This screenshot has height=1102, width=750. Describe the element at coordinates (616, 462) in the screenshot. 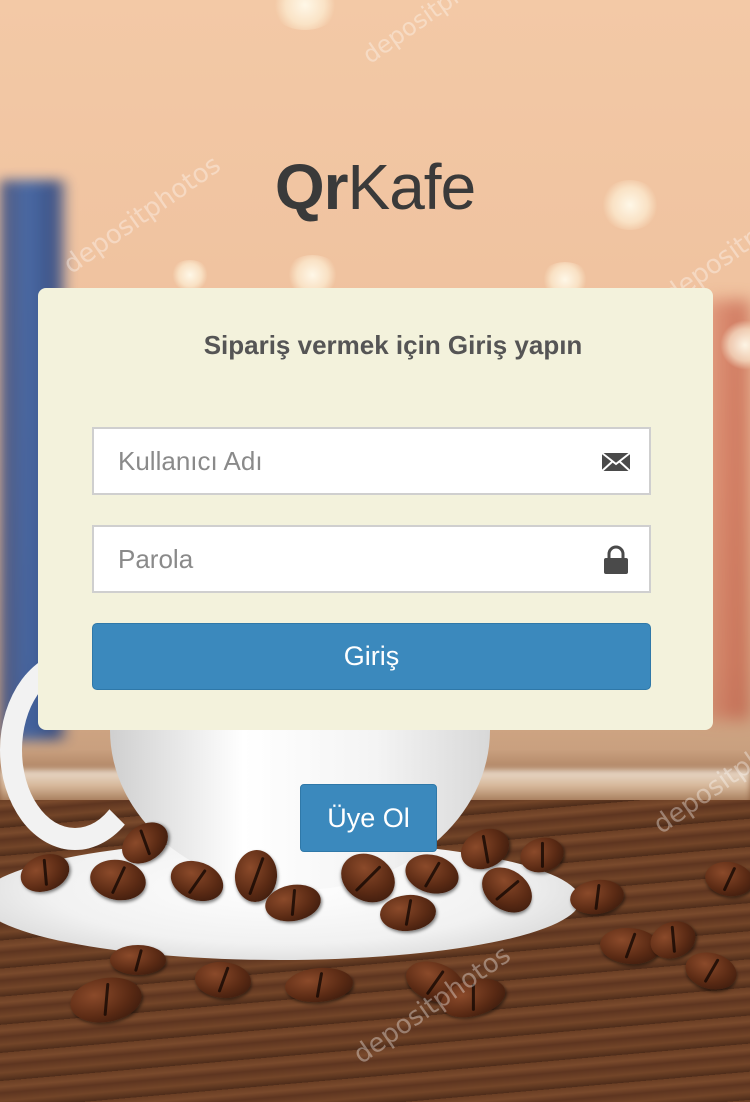

I see `envelope-icon` at that location.